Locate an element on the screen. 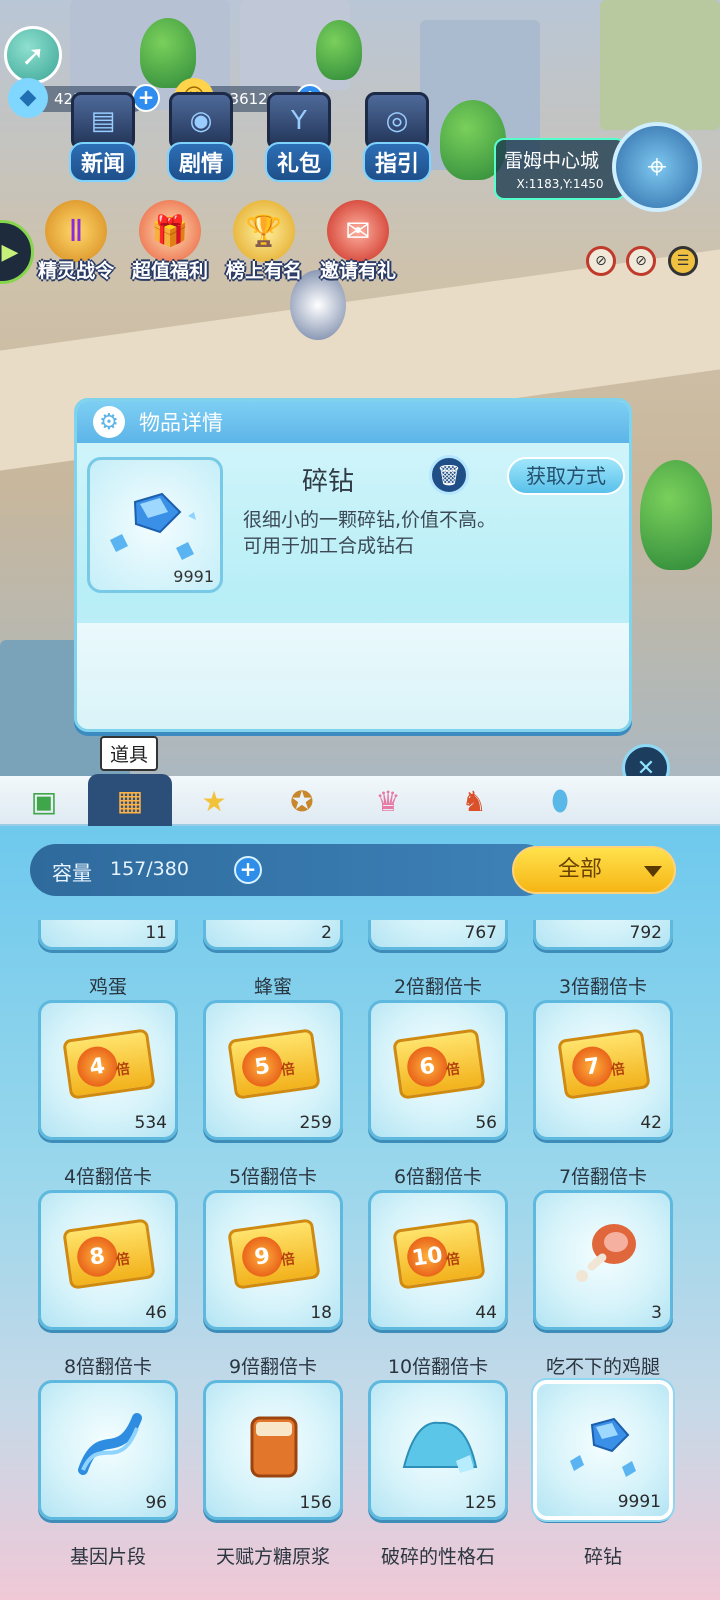  slot-item-name: 基因片段 is located at coordinates (107, 1557).